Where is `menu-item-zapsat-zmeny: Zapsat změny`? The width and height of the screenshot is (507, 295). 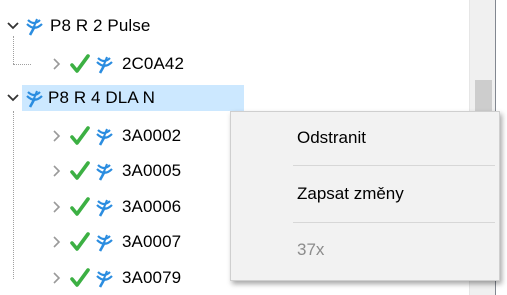
menu-item-zapsat-zmeny: Zapsat změny is located at coordinates (365, 194).